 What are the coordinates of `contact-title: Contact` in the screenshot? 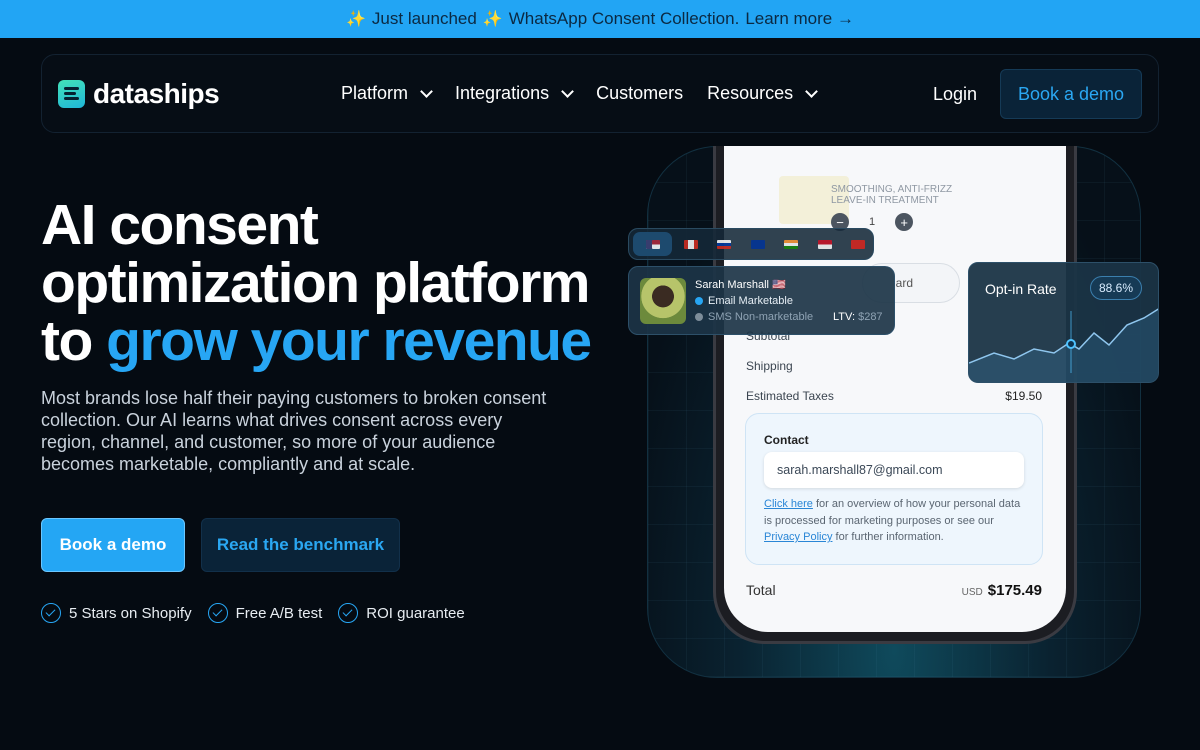 It's located at (786, 440).